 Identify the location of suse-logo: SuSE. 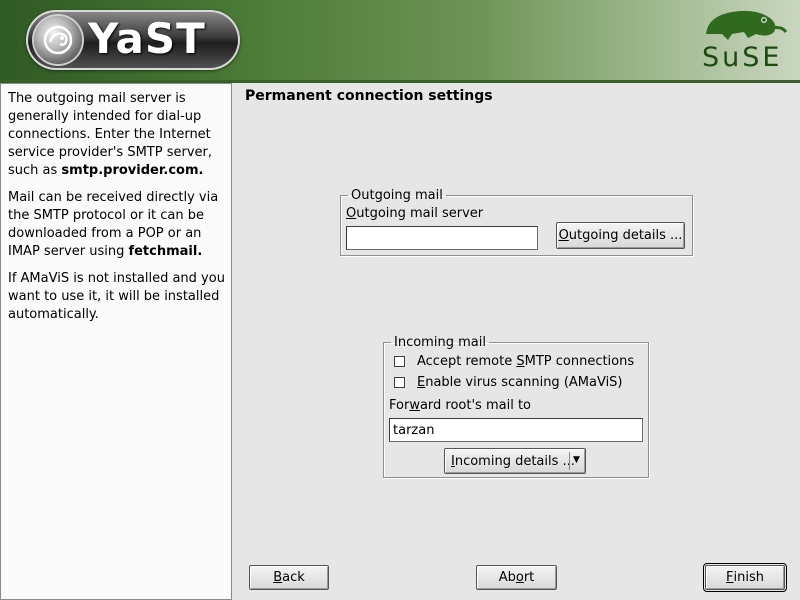
(746, 40).